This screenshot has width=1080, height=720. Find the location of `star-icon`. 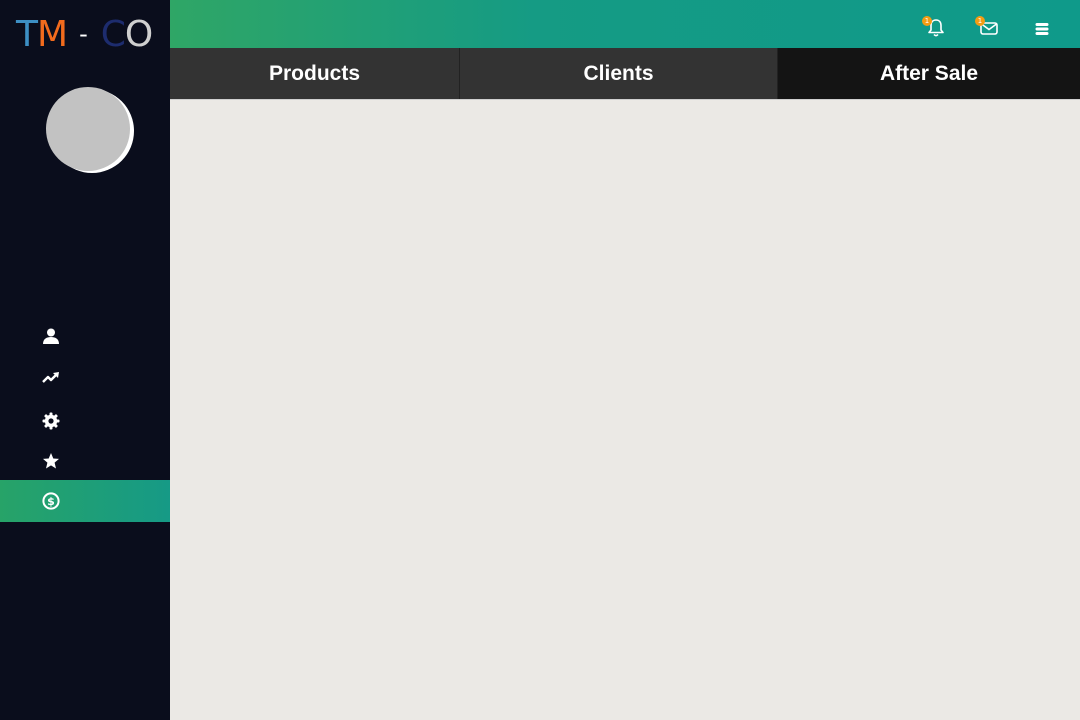

star-icon is located at coordinates (51, 461).